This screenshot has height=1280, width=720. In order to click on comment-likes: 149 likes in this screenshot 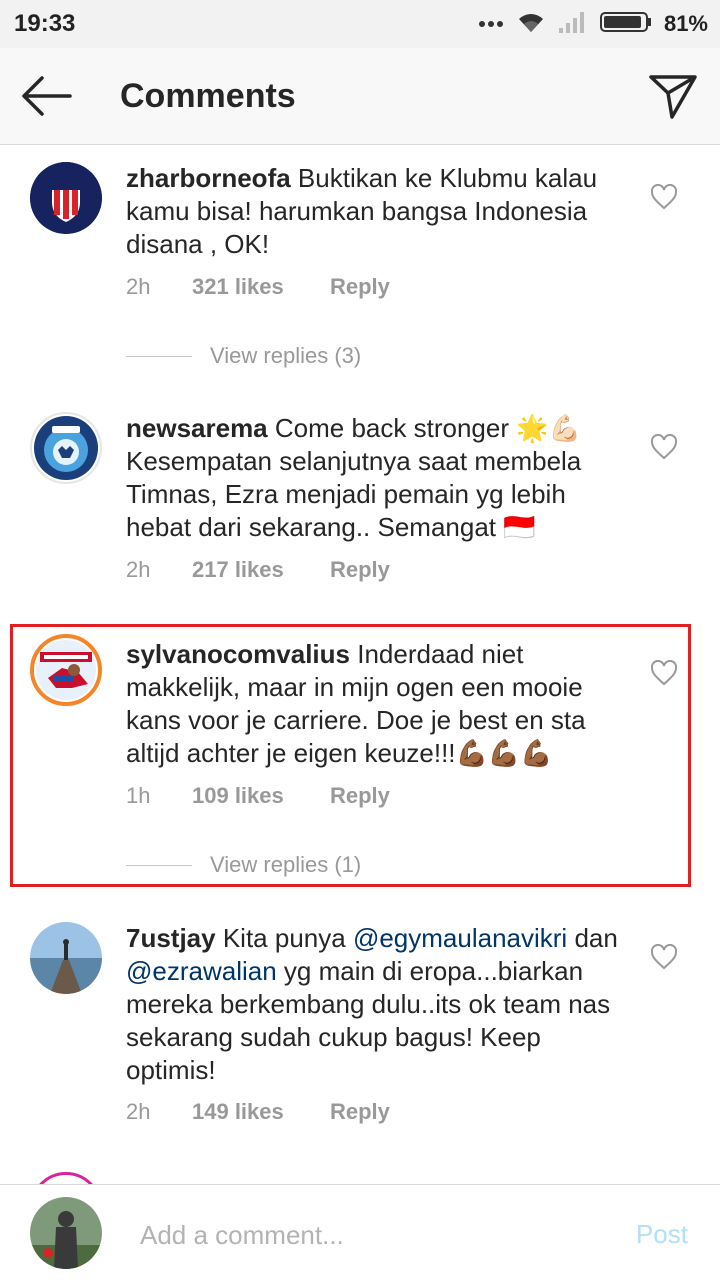, I will do `click(261, 1112)`.